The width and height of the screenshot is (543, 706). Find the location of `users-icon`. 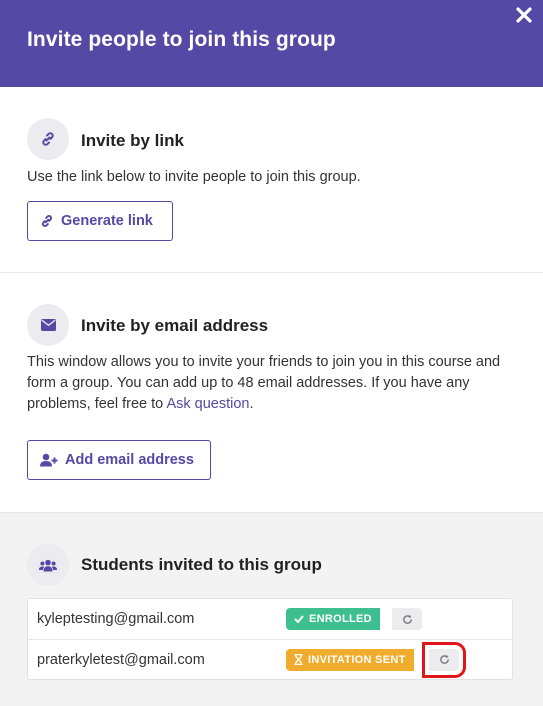

users-icon is located at coordinates (48, 565).